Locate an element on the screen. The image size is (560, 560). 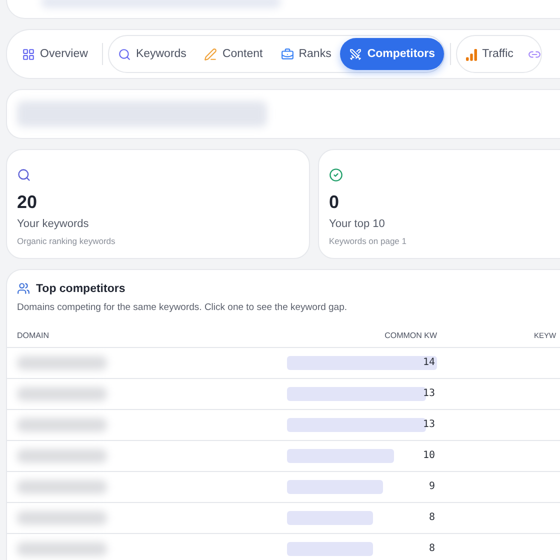
common-keywords-count: 9 is located at coordinates (431, 487).